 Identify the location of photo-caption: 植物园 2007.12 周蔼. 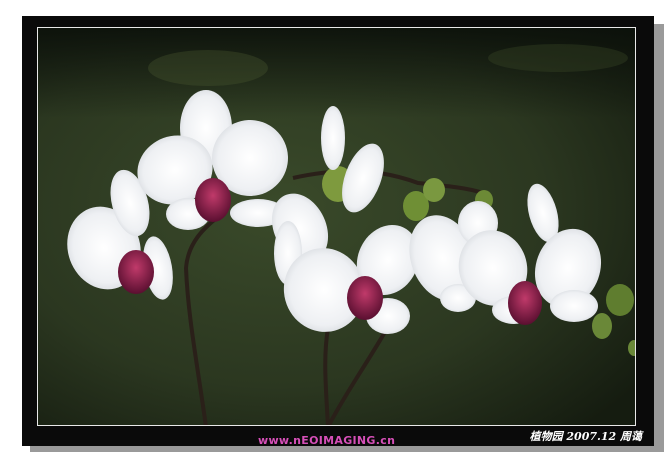
(585, 436).